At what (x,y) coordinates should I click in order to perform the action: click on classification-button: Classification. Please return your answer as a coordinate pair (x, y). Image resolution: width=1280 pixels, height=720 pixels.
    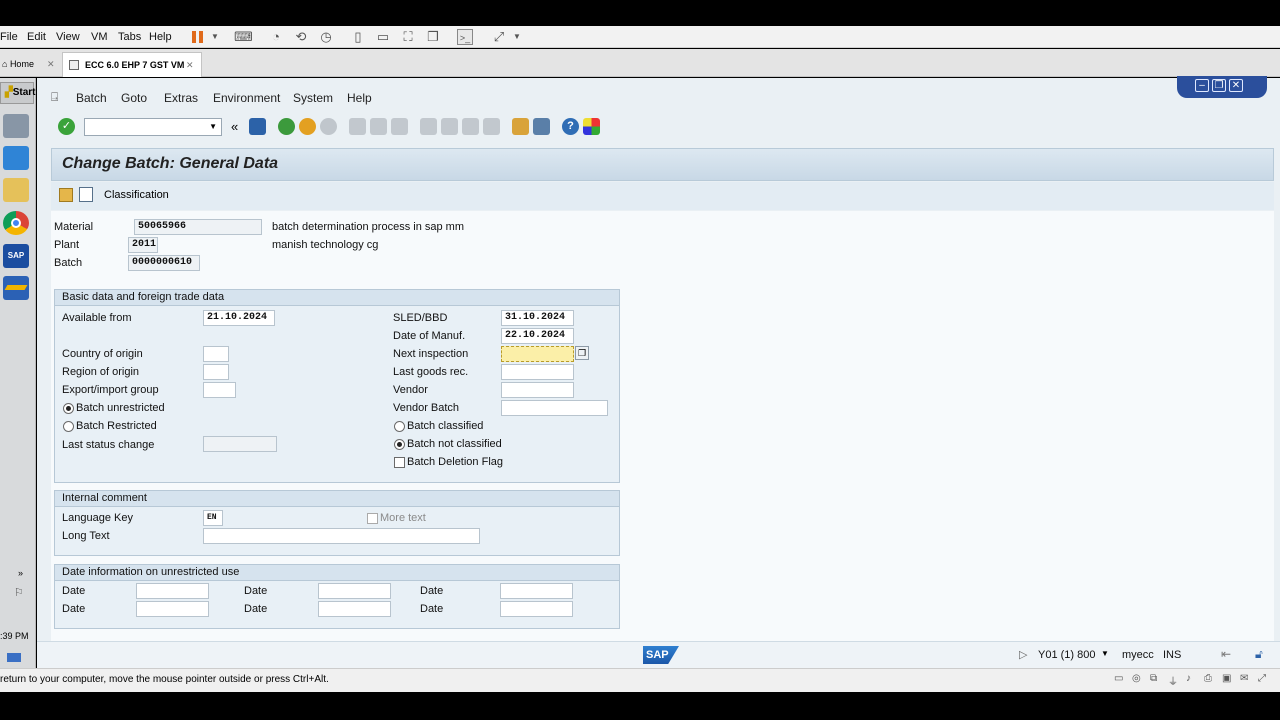
    Looking at the image, I should click on (136, 195).